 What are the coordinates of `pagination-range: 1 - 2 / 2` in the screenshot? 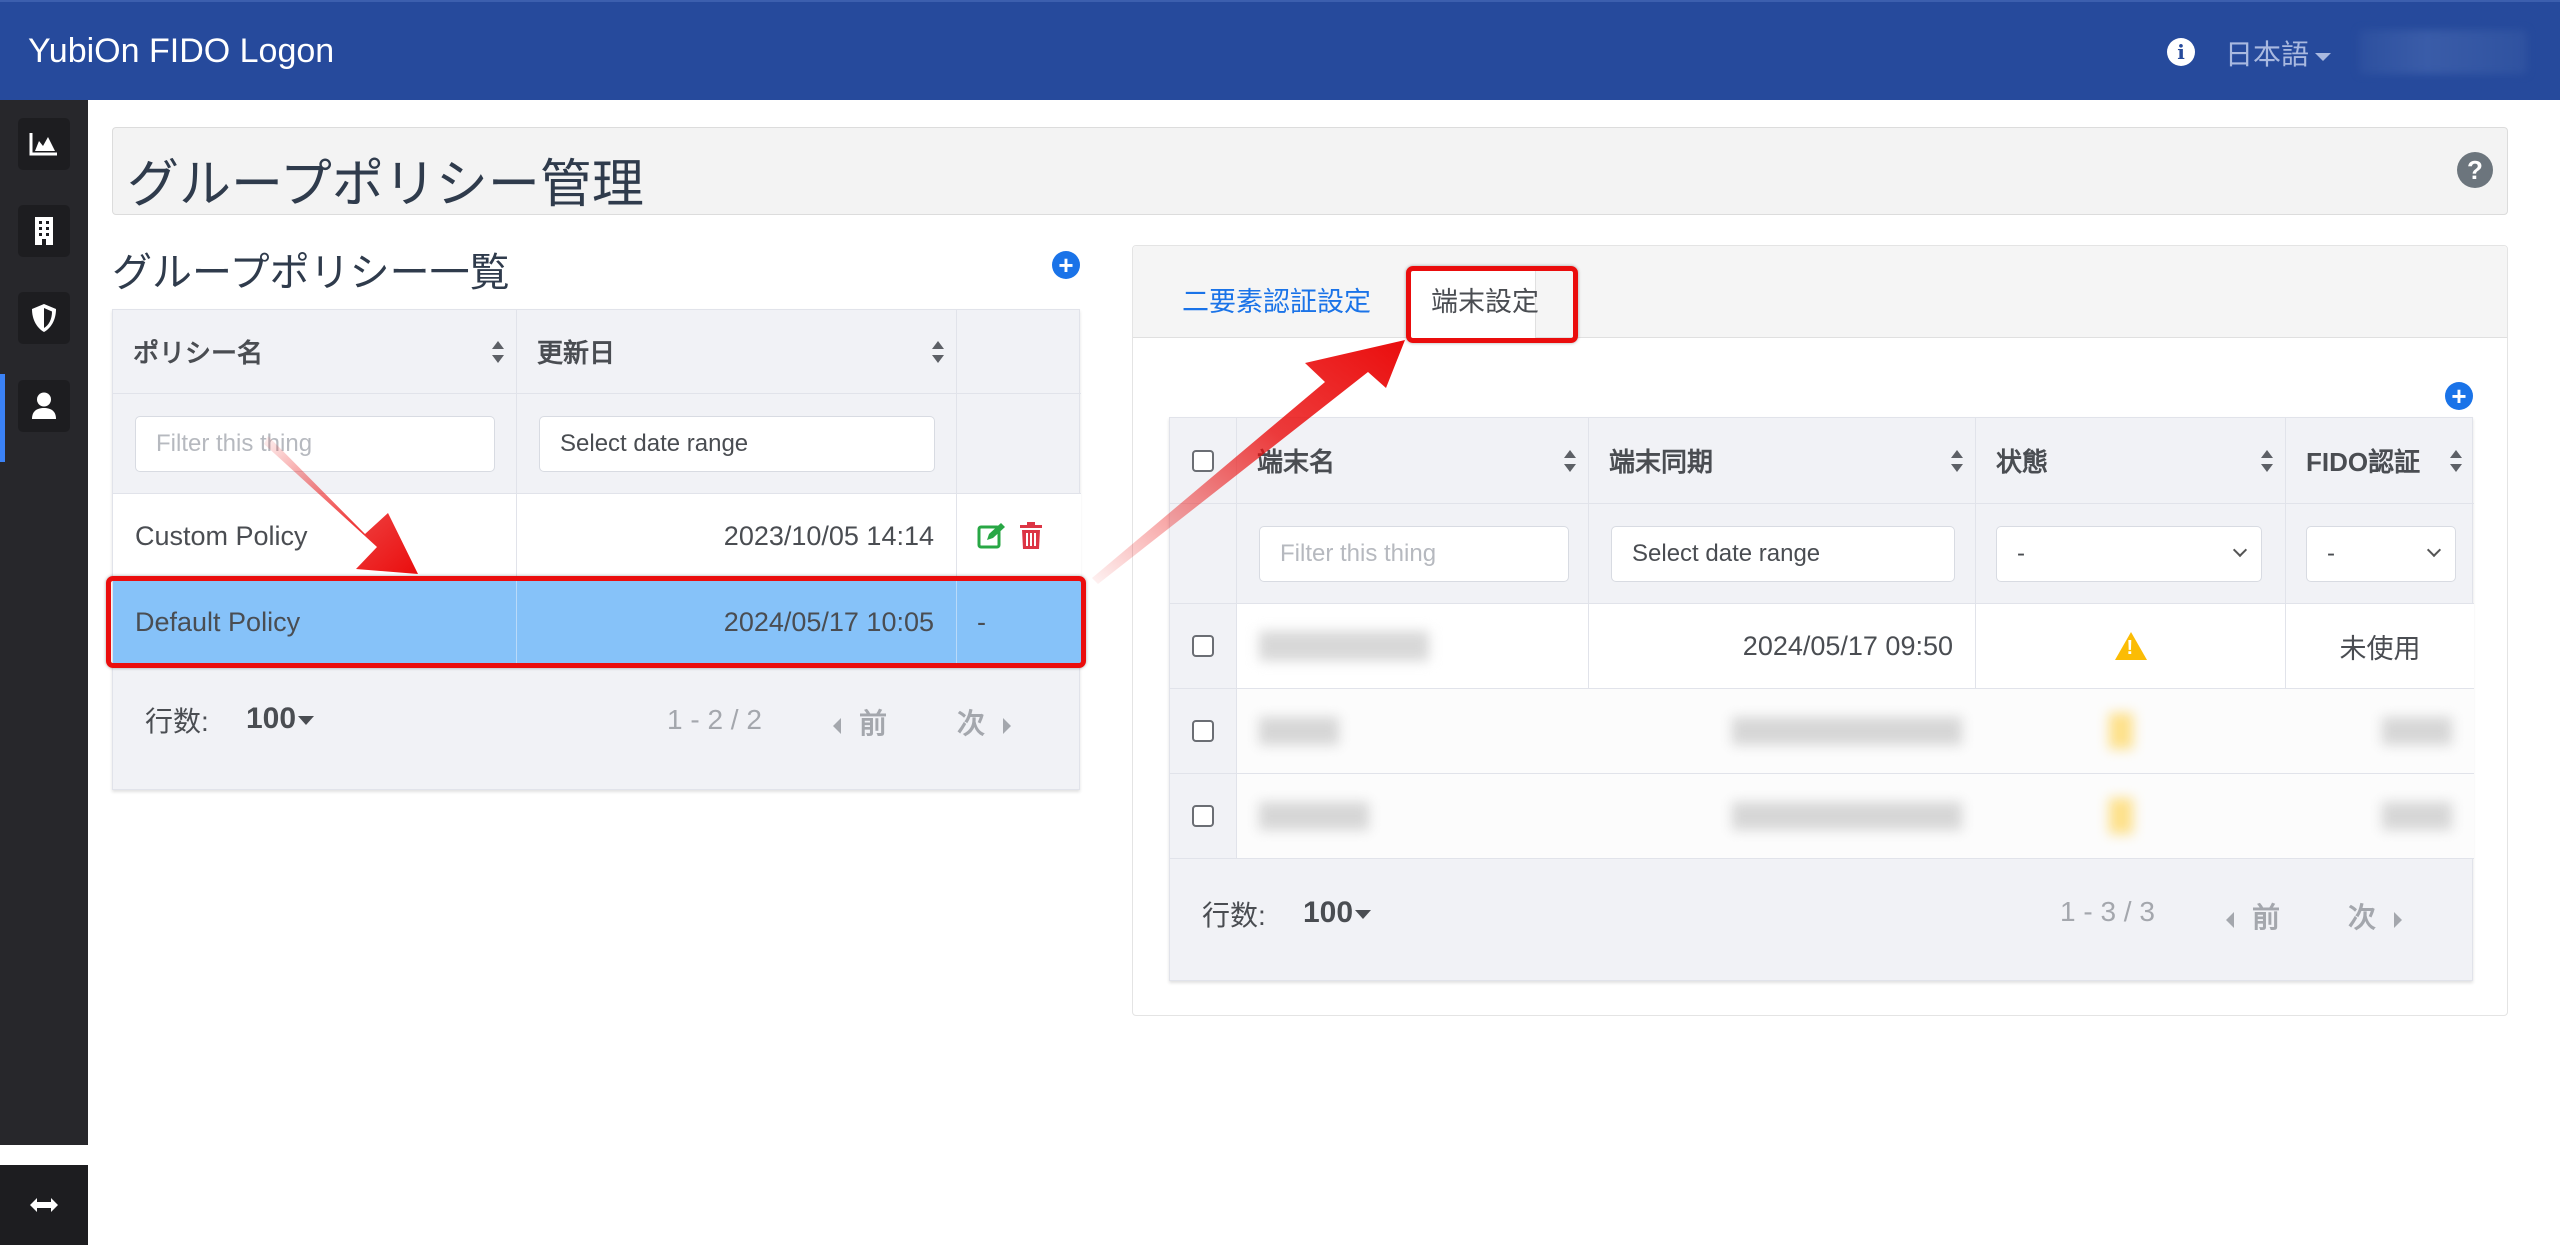 It's located at (714, 719).